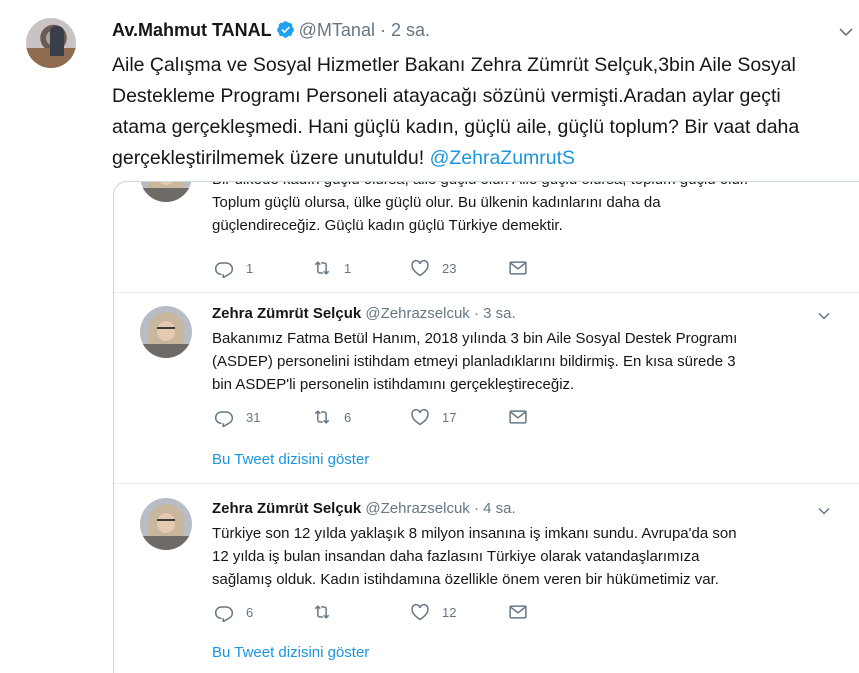 Image resolution: width=859 pixels, height=673 pixels. Describe the element at coordinates (503, 158) in the screenshot. I see `mention-link: @ZehraZumrutS` at that location.